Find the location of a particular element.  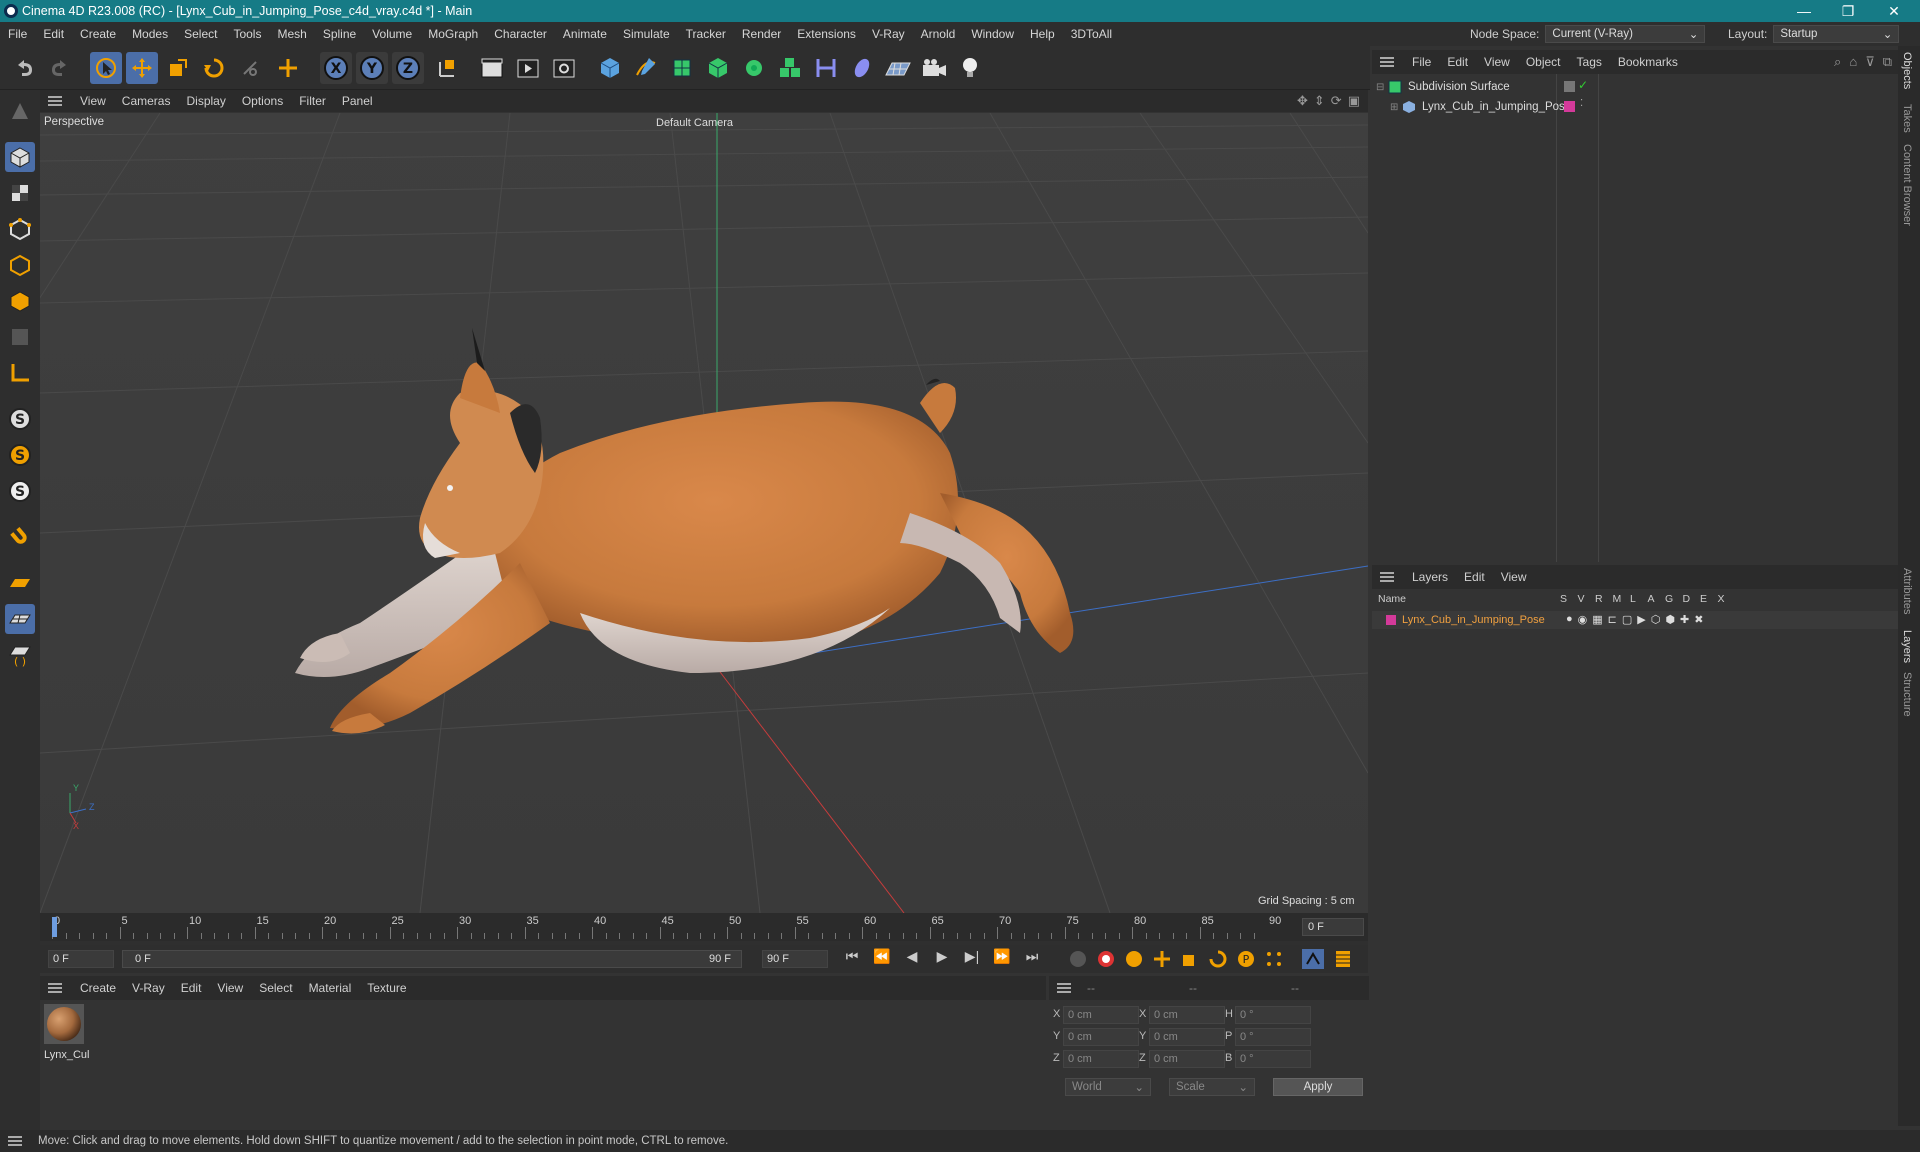

tab-attributes: Attributes is located at coordinates (1907, 591).